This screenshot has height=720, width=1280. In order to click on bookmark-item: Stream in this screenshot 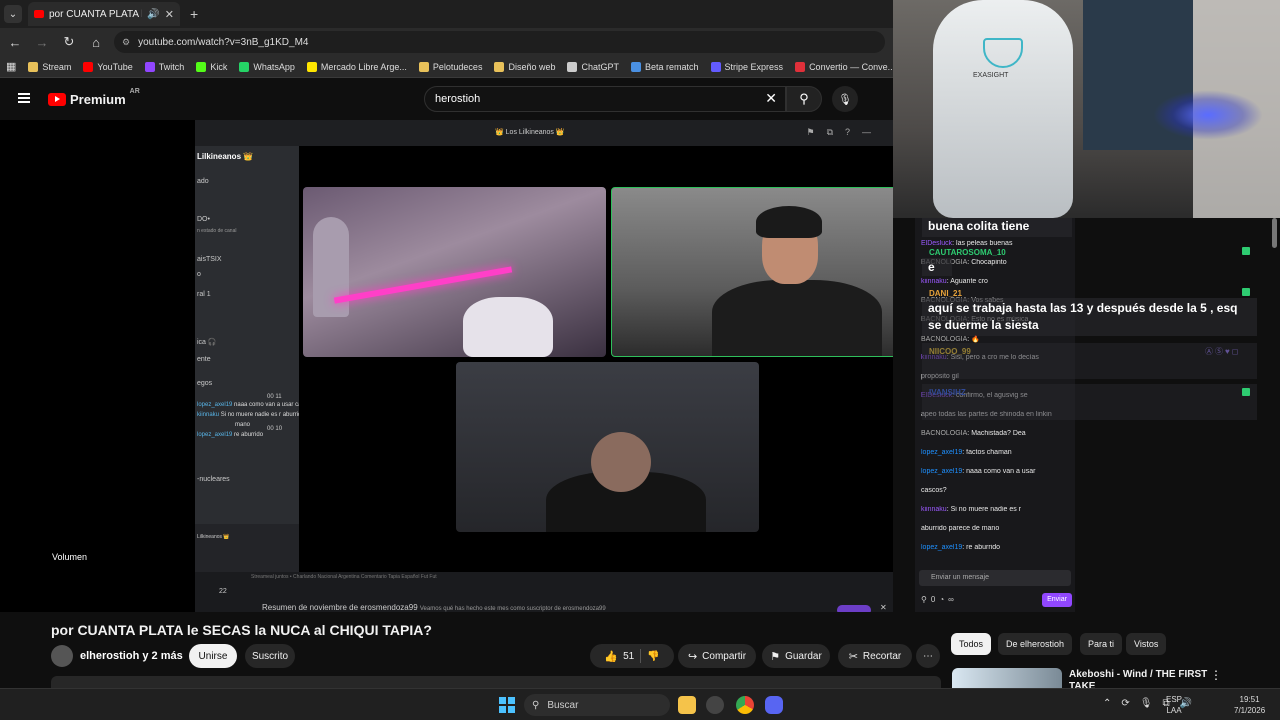, I will do `click(49, 66)`.